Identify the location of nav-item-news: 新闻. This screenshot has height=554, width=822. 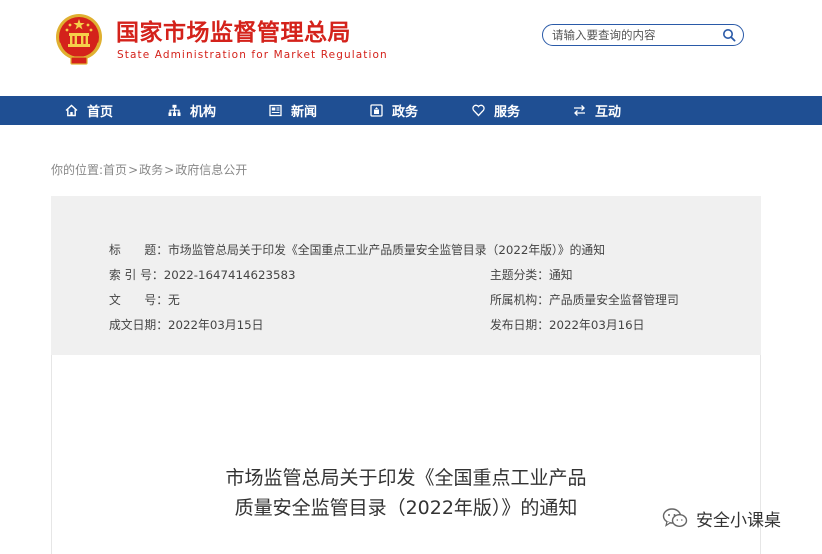
(293, 110).